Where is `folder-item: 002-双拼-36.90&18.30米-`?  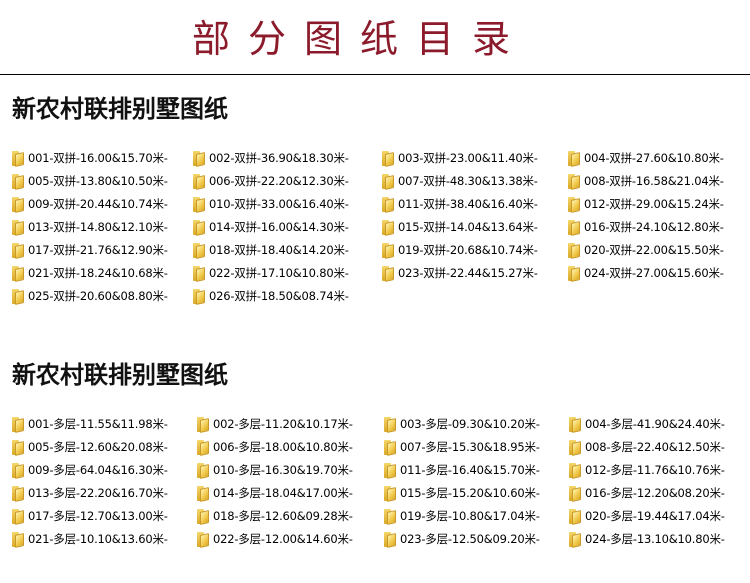 folder-item: 002-双拼-36.90&18.30米- is located at coordinates (271, 158).